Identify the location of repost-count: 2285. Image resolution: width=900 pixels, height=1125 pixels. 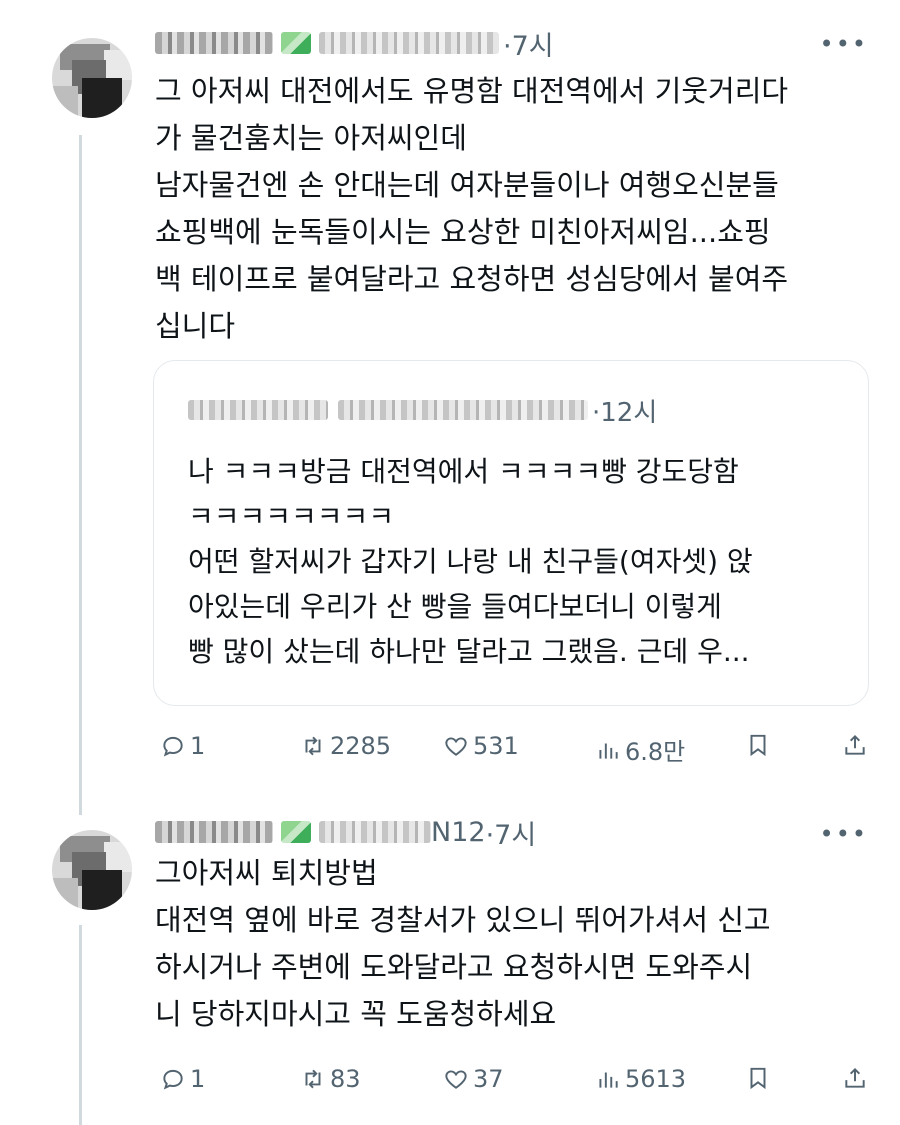
(361, 746).